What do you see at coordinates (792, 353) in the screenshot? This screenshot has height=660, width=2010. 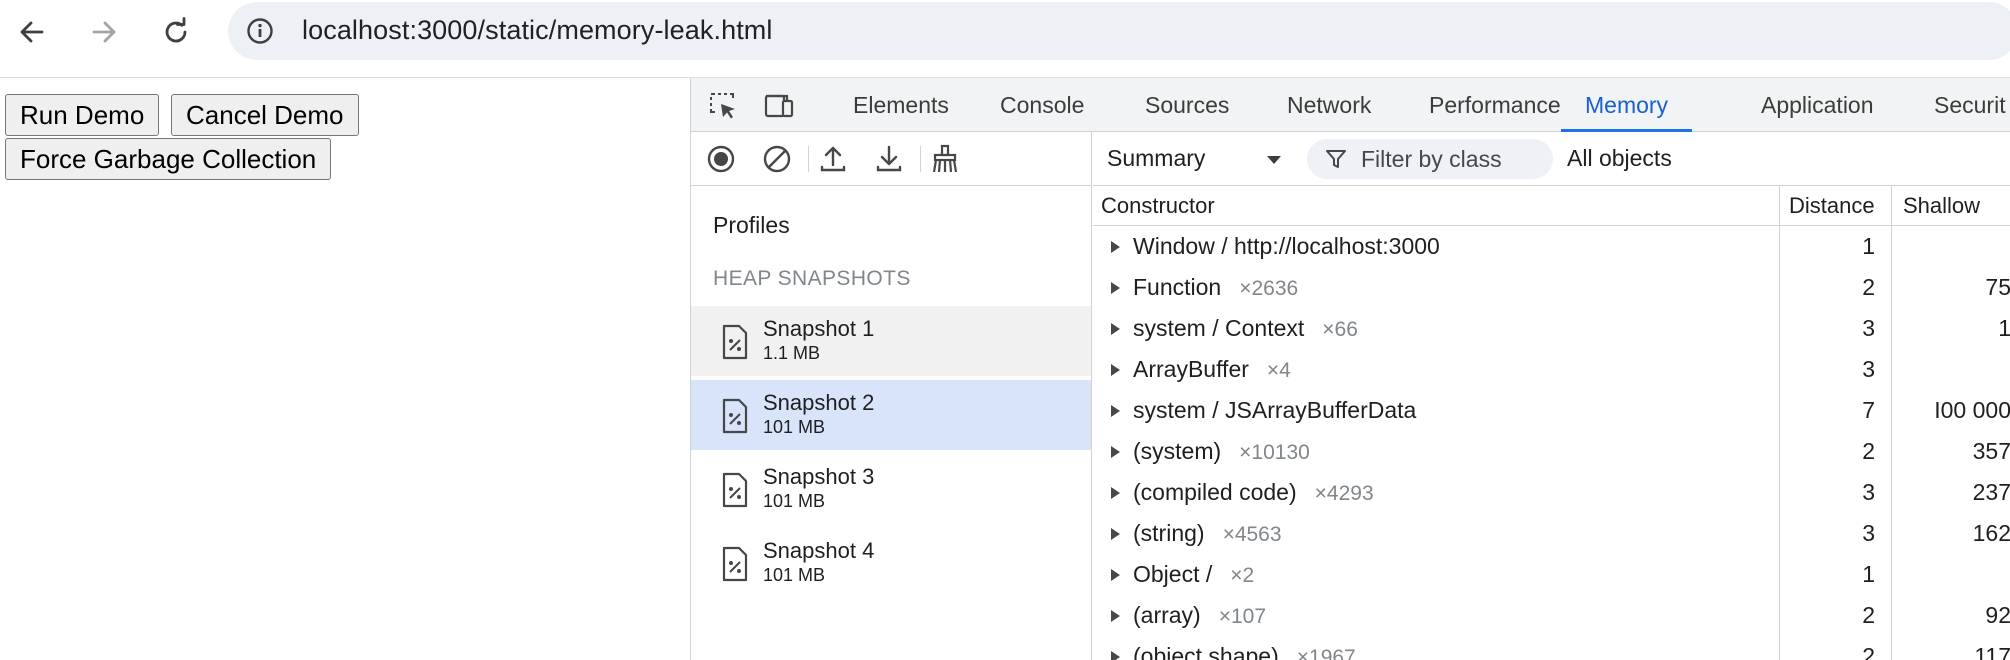 I see `snapshot-size: 1.1 MB` at bounding box center [792, 353].